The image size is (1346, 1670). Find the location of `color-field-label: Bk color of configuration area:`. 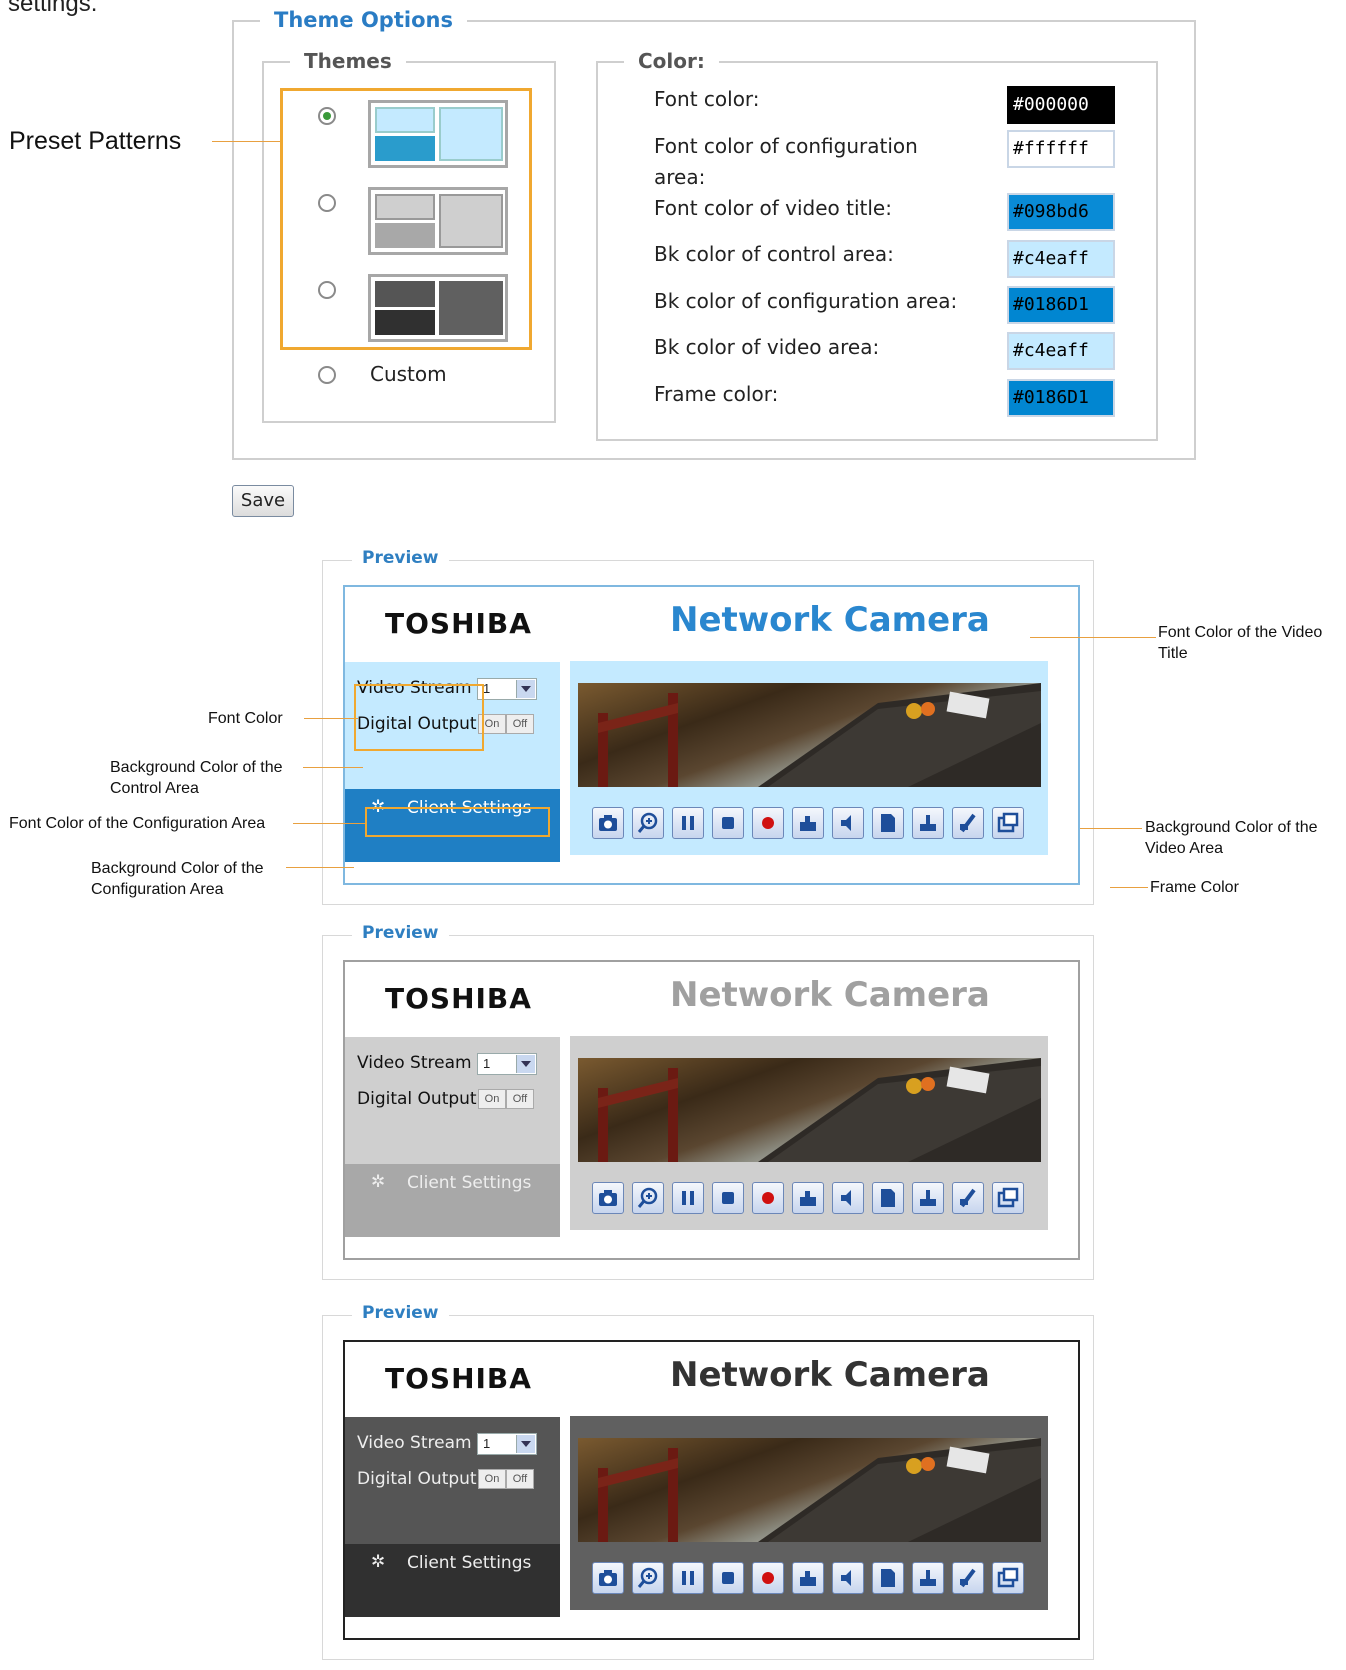

color-field-label: Bk color of configuration area: is located at coordinates (806, 301).